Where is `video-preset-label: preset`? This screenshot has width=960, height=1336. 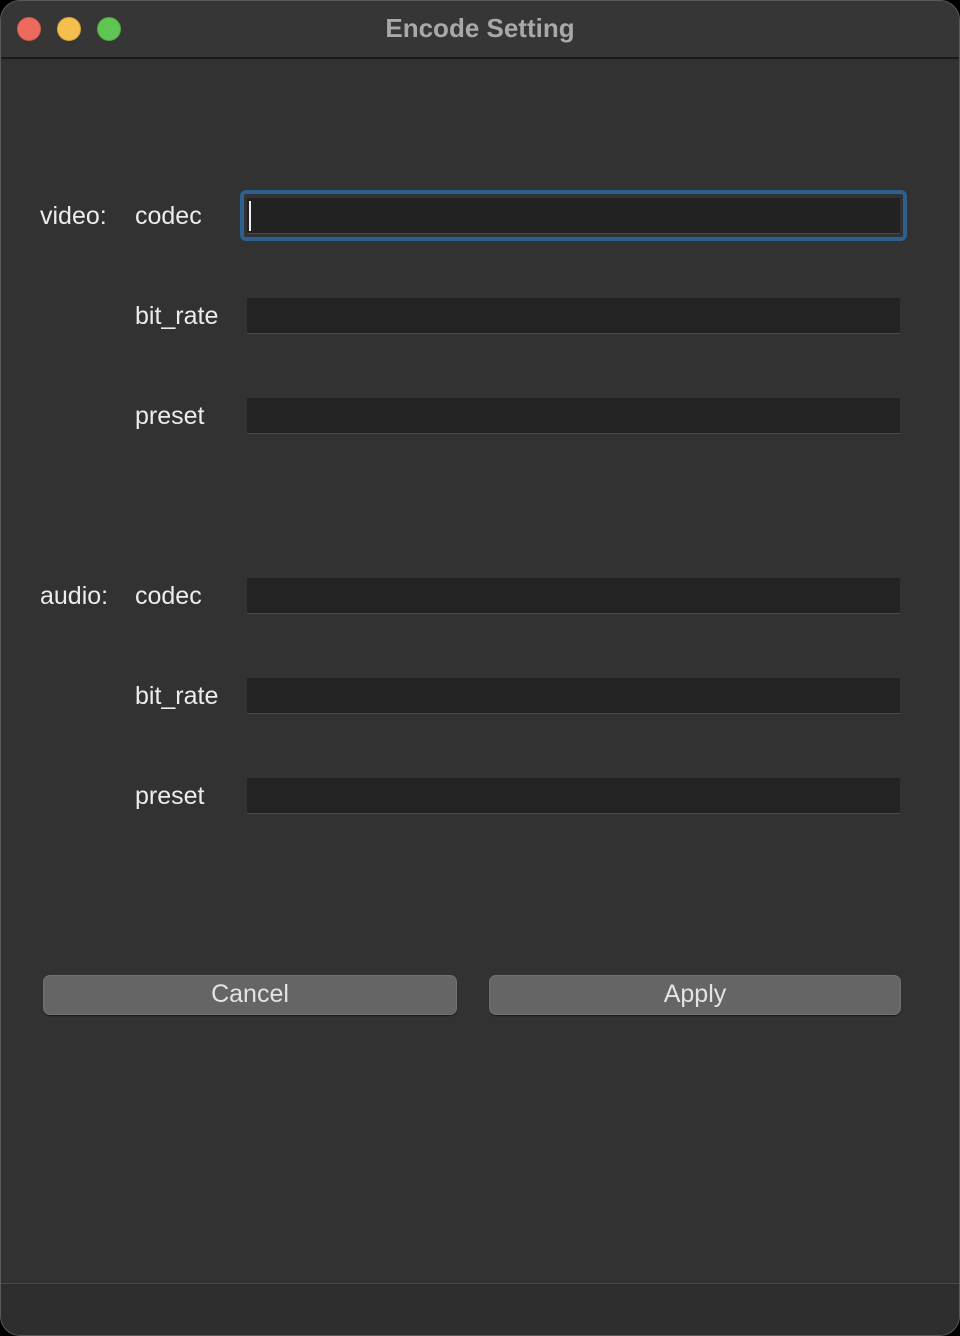
video-preset-label: preset is located at coordinates (170, 416).